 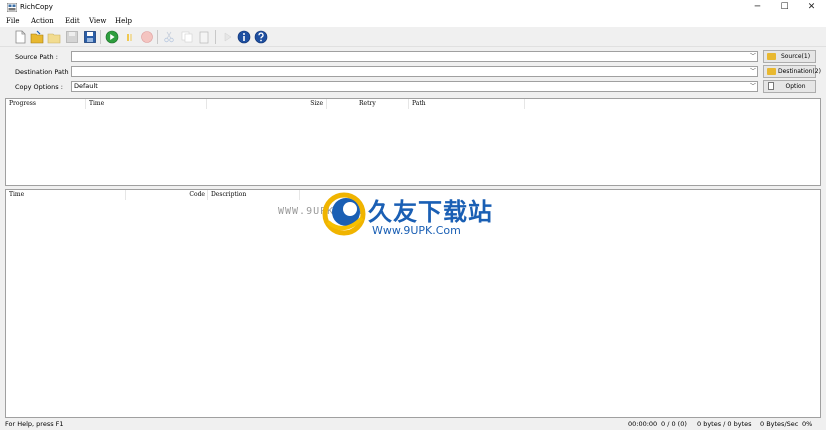 I want to click on new-icon, so click(x=20, y=37).